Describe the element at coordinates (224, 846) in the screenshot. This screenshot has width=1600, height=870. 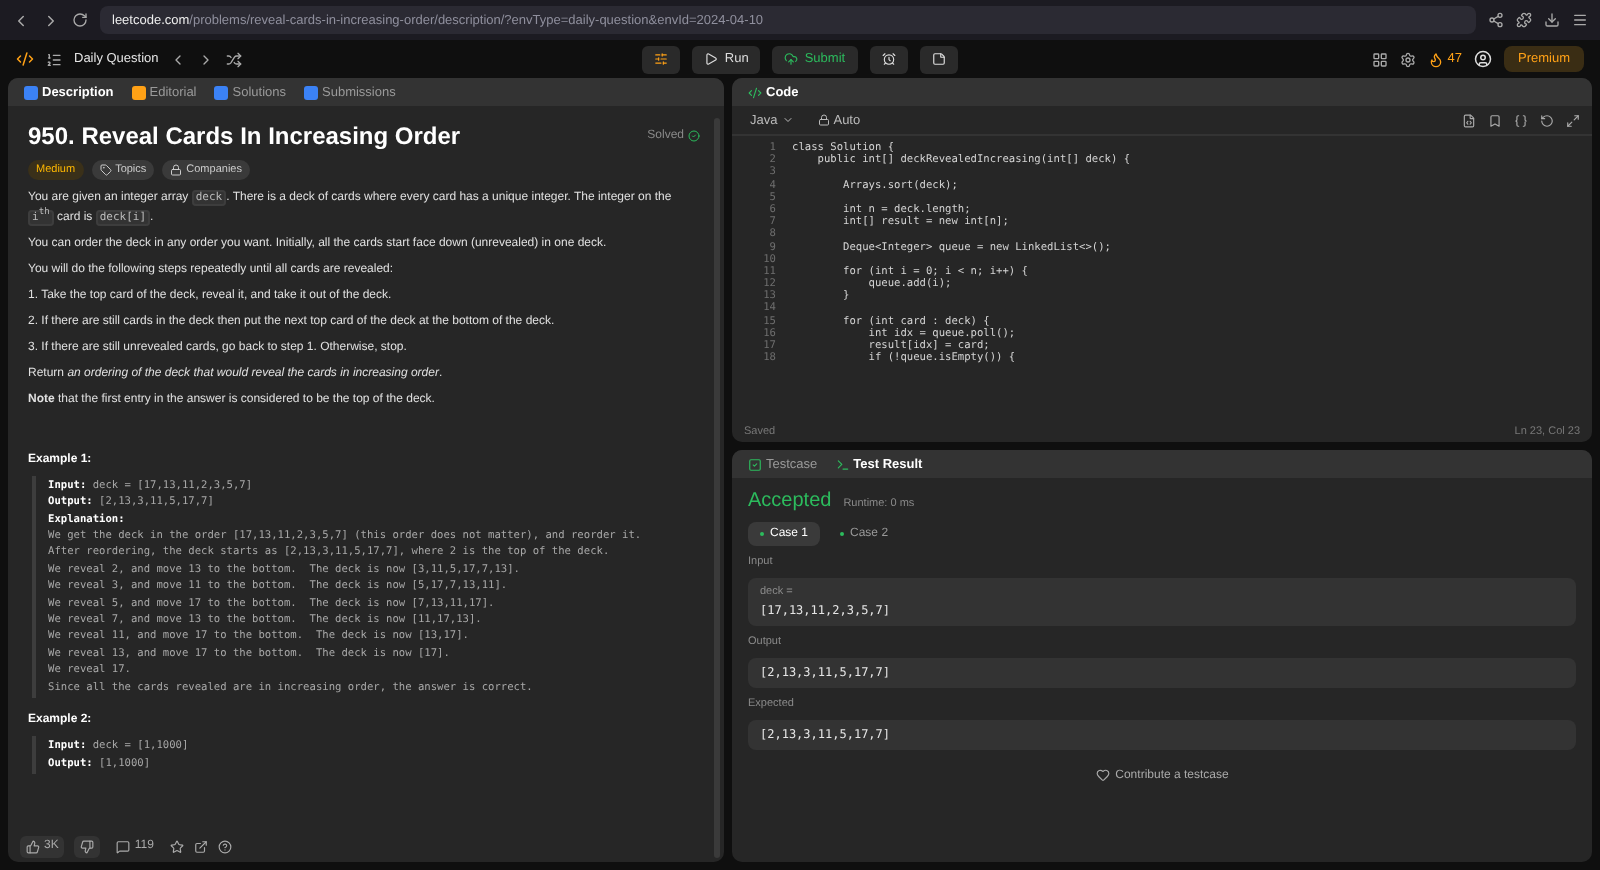
I see `help-icon` at that location.